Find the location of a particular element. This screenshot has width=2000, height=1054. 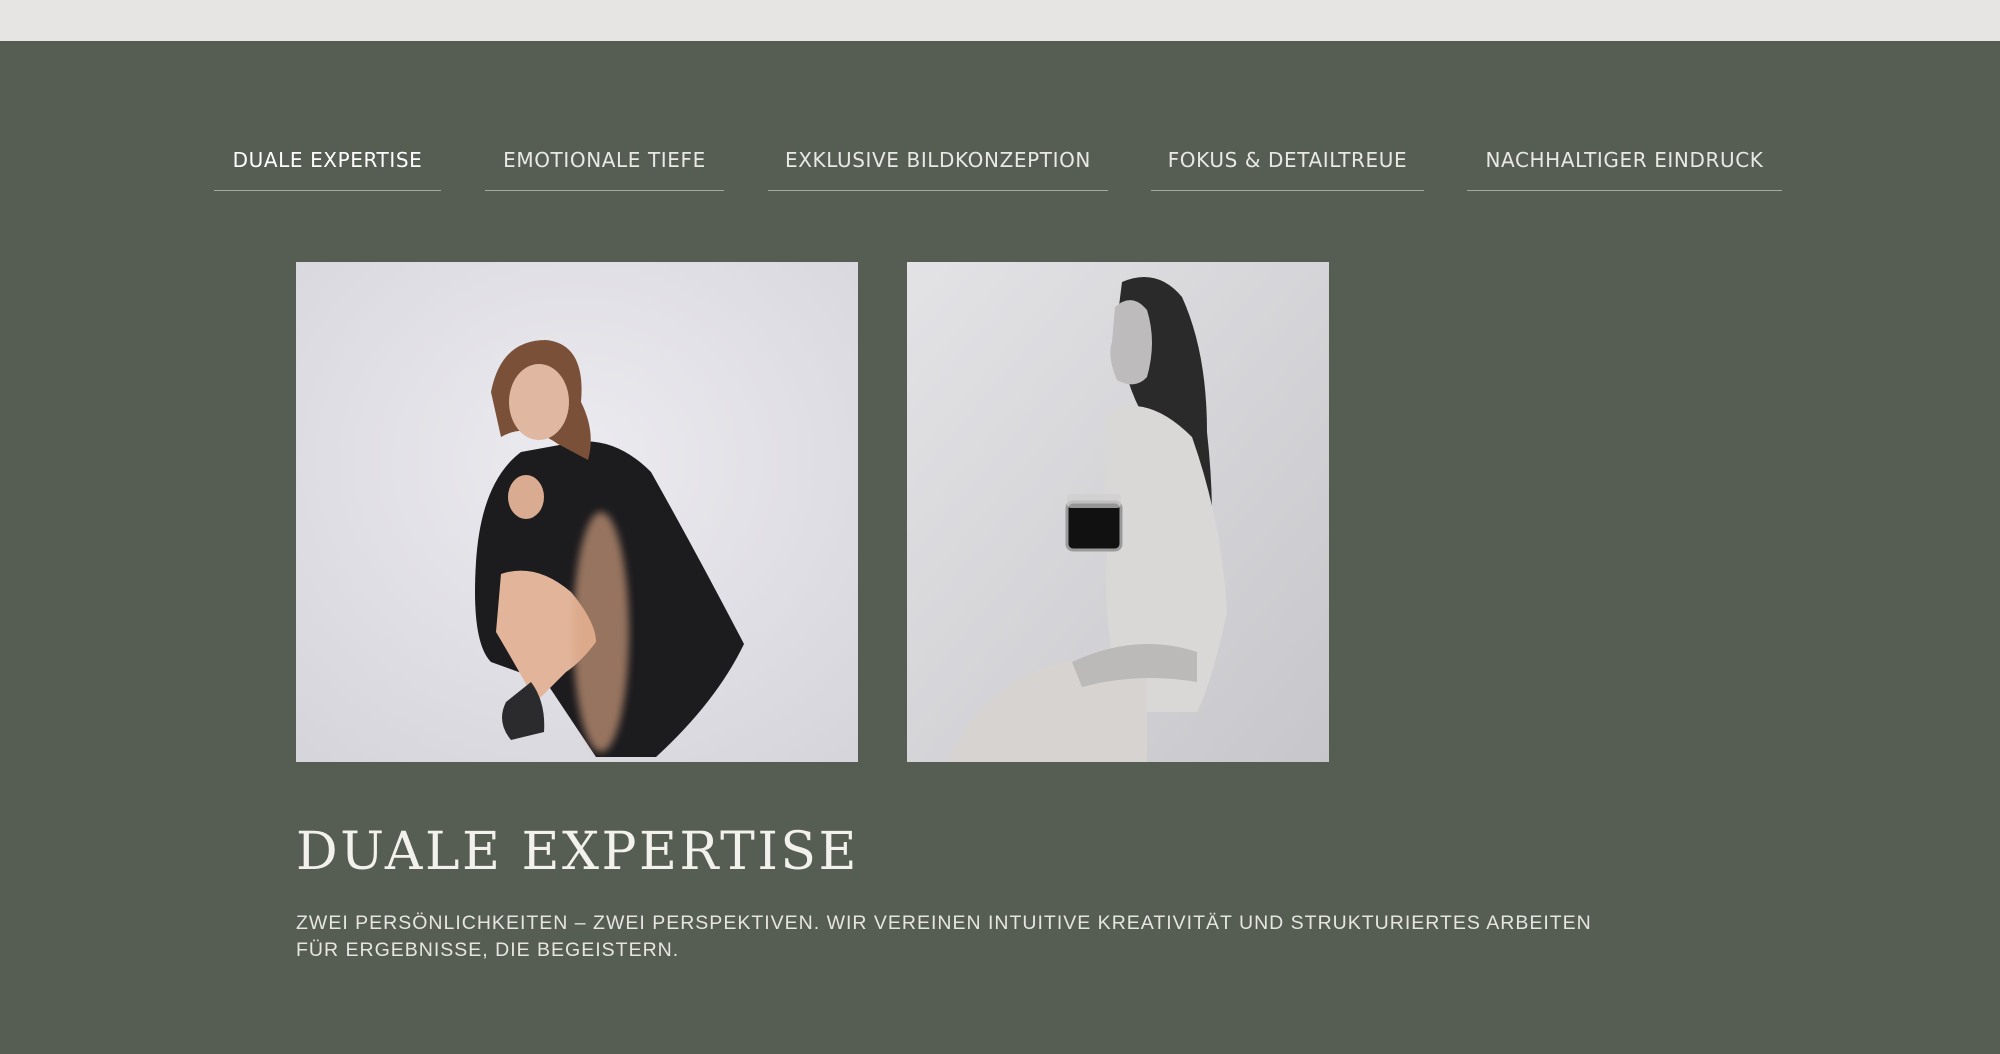

photo-crouching-woman is located at coordinates (577, 512).